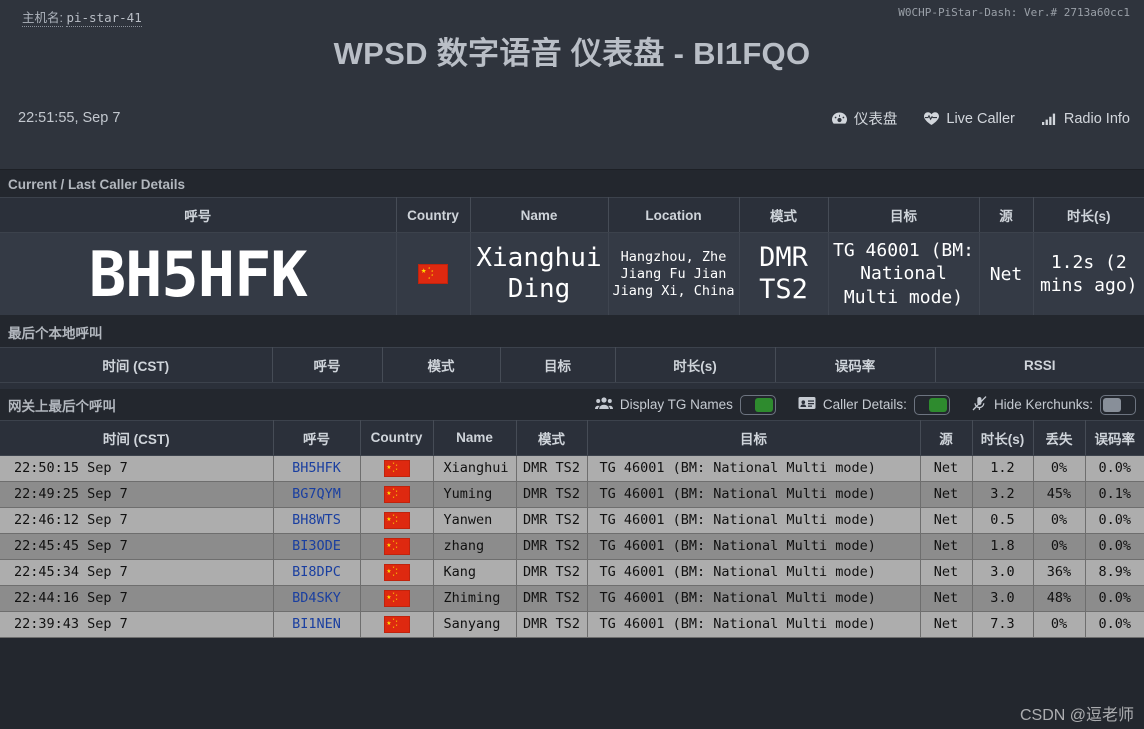 The width and height of the screenshot is (1144, 729). I want to click on col-gw-country: Country, so click(396, 437).